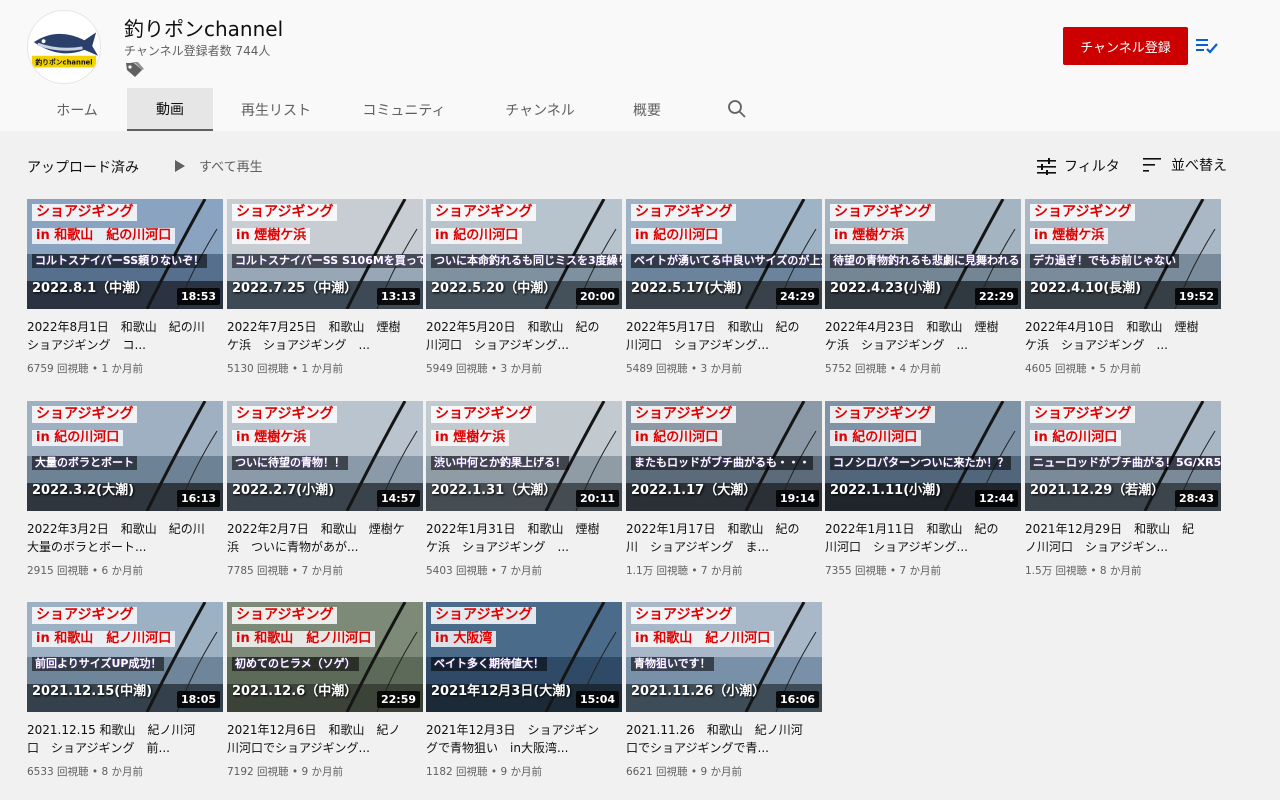 The height and width of the screenshot is (800, 1280). I want to click on video-duration: 22:59, so click(398, 699).